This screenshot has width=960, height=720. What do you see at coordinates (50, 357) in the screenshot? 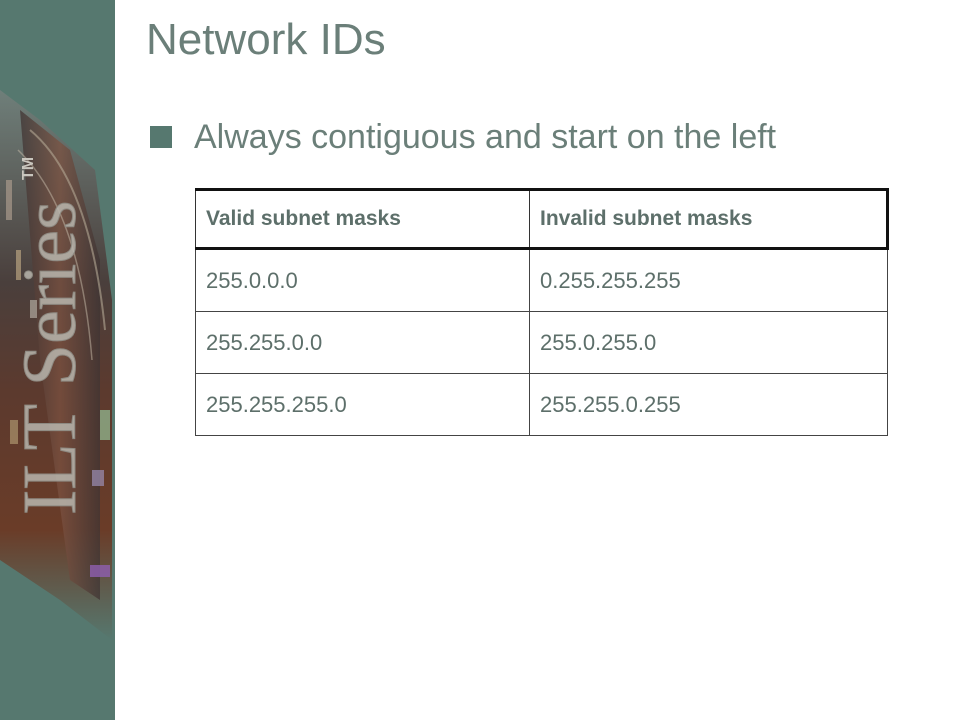
I see `svg-text: ILT Series` at bounding box center [50, 357].